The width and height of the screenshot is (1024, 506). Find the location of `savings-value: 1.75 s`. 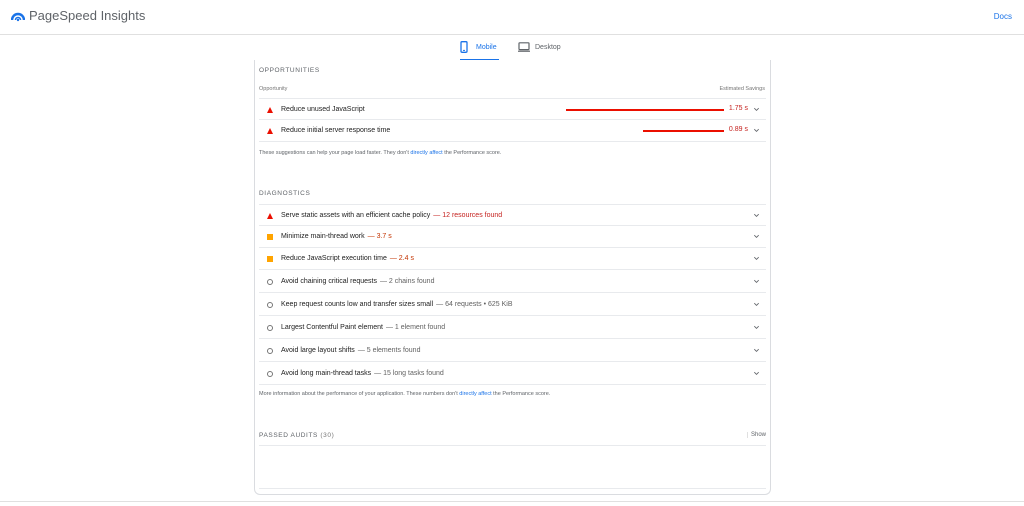

savings-value: 1.75 s is located at coordinates (738, 108).